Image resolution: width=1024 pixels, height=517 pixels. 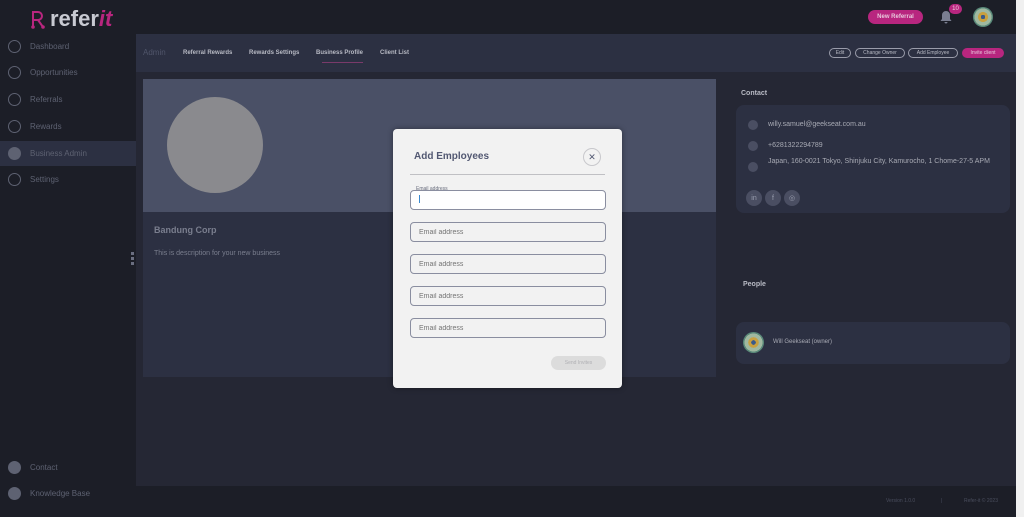 What do you see at coordinates (1020, 258) in the screenshot?
I see `scrollbar` at bounding box center [1020, 258].